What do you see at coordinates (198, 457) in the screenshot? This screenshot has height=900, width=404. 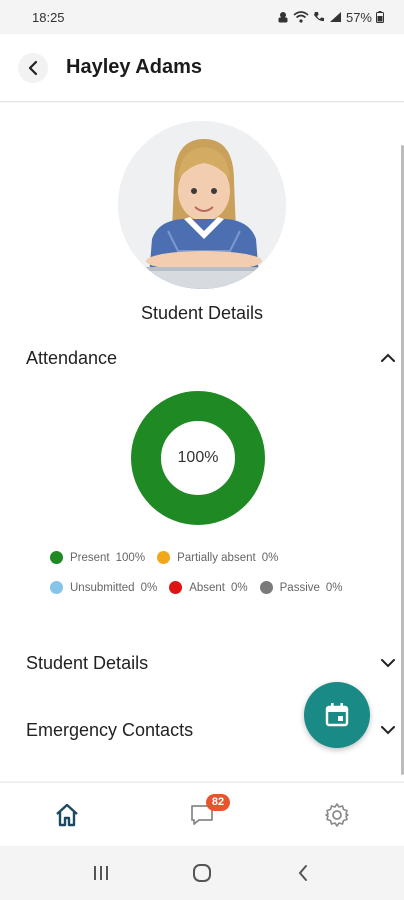 I see `donut-center-label: 100%` at bounding box center [198, 457].